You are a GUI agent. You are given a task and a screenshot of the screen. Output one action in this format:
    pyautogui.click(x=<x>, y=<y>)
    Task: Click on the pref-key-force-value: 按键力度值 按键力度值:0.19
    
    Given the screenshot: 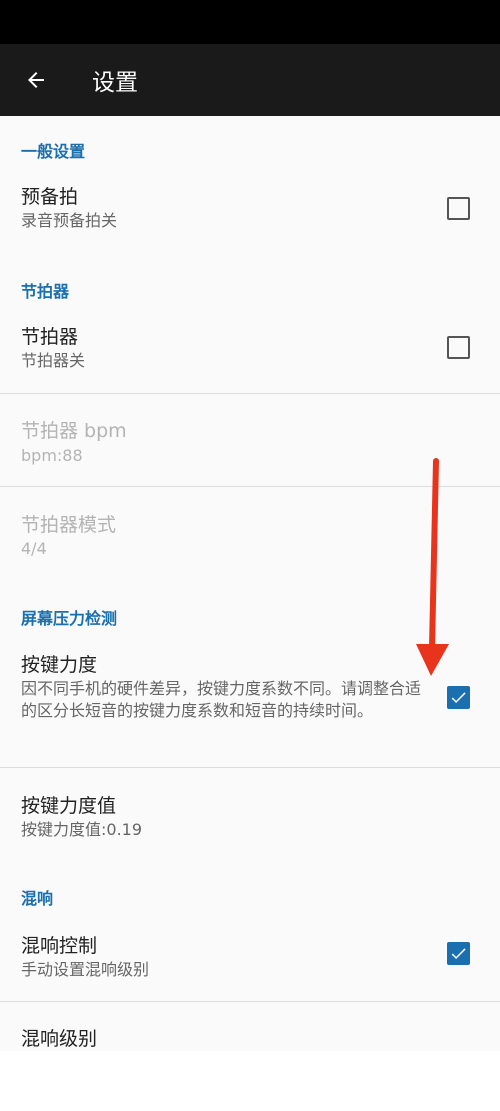 What is the action you would take?
    pyautogui.click(x=250, y=814)
    